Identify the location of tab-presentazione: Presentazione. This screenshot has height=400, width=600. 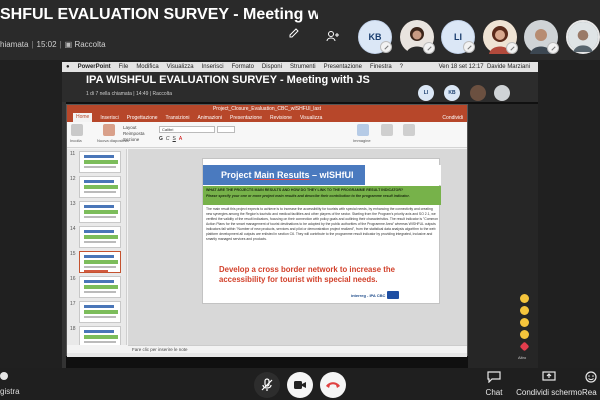
(246, 118).